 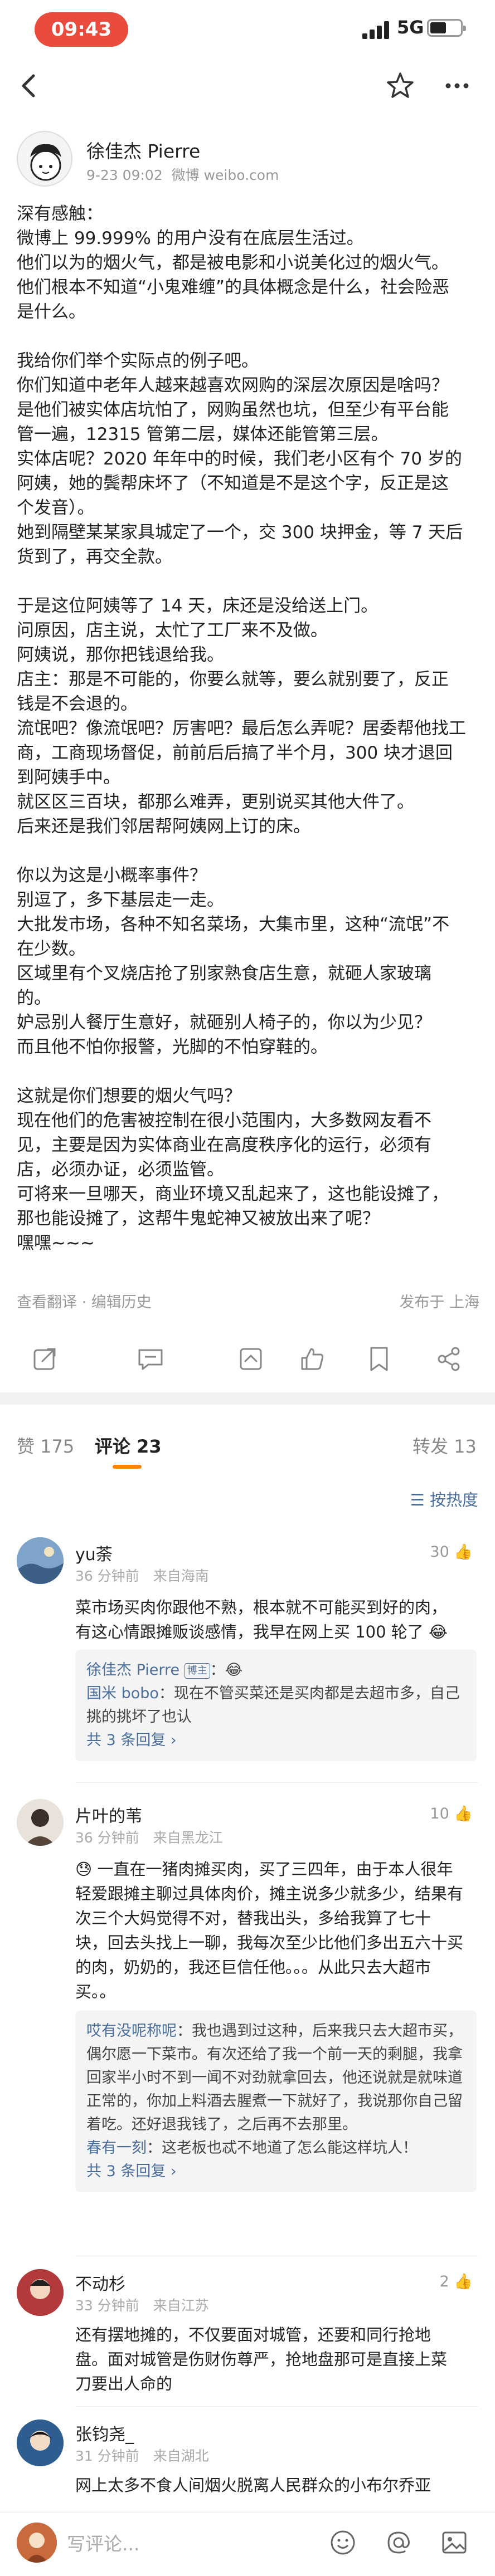 What do you see at coordinates (452, 1552) in the screenshot?
I see `comment-like-count: 30 👍` at bounding box center [452, 1552].